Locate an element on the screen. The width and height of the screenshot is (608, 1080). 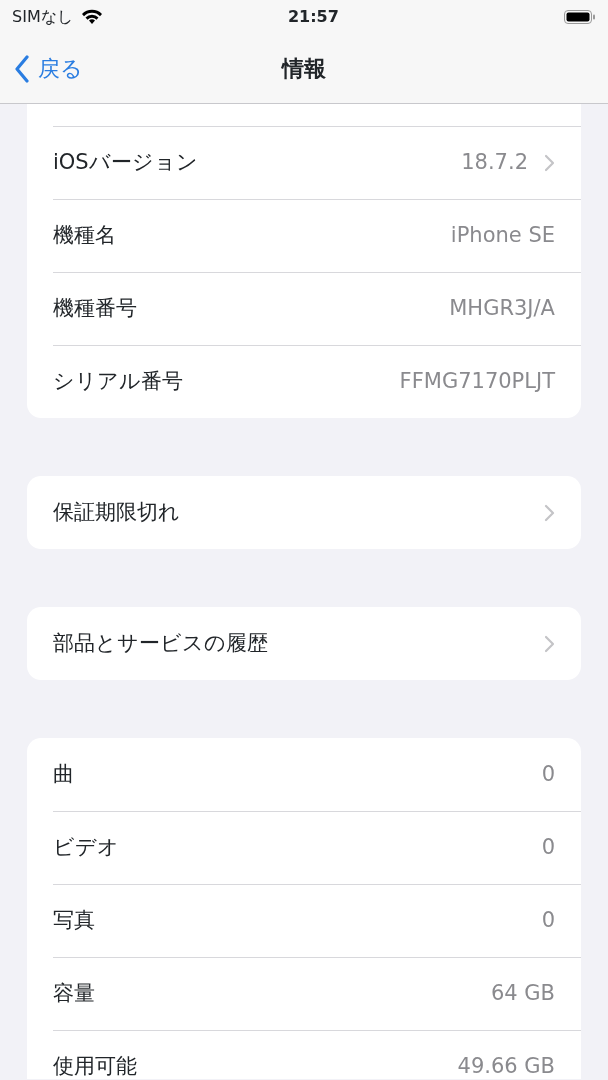
row-value: 64 GB is located at coordinates (522, 994).